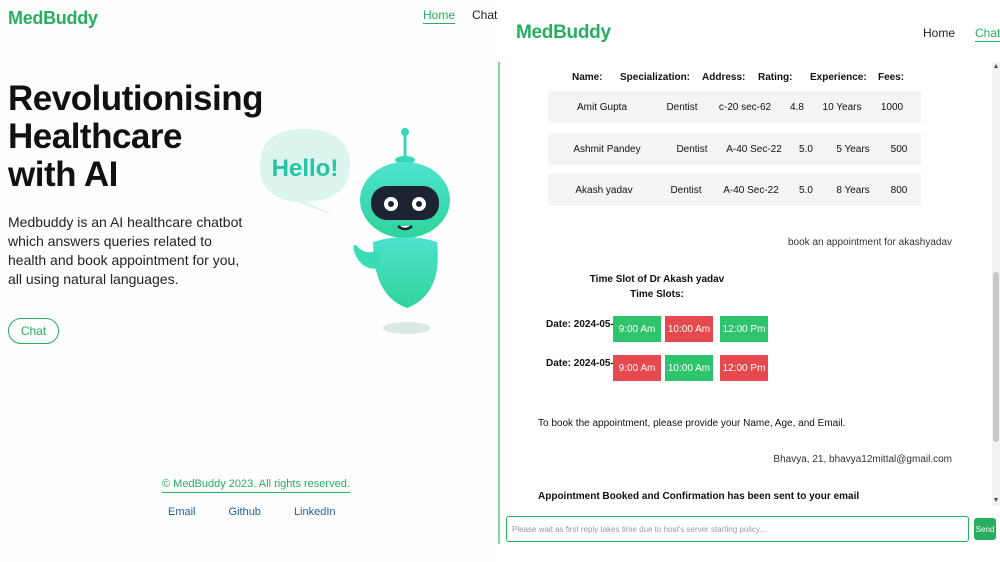 Image resolution: width=1000 pixels, height=562 pixels. Describe the element at coordinates (655, 77) in the screenshot. I see `col-header: Specialization:` at that location.